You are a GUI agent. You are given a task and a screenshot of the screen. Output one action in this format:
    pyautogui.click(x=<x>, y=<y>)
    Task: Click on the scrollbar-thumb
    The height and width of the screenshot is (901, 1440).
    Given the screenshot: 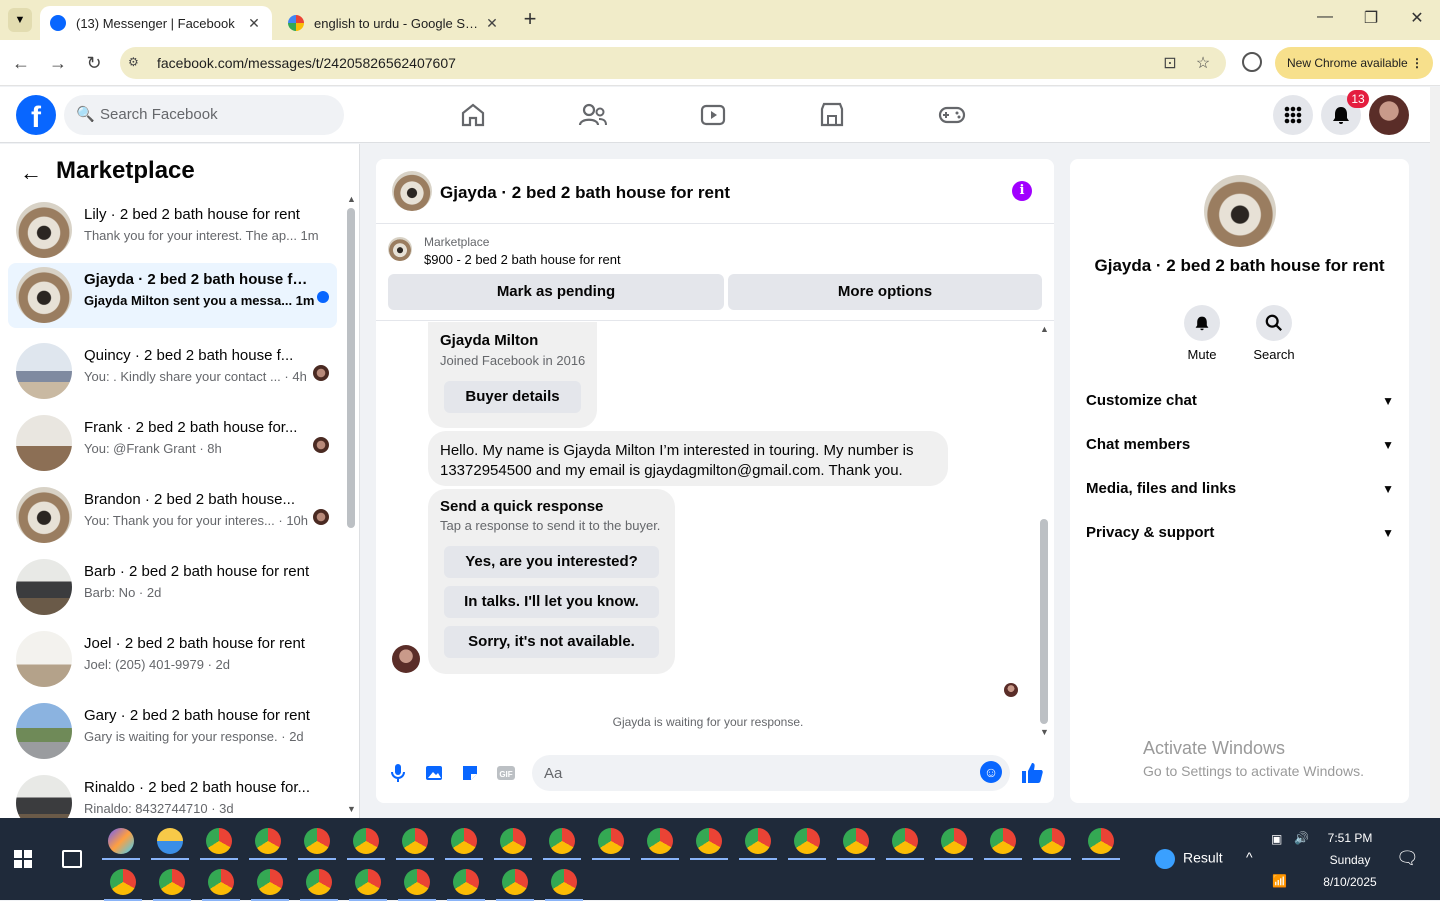 What is the action you would take?
    pyautogui.click(x=351, y=368)
    